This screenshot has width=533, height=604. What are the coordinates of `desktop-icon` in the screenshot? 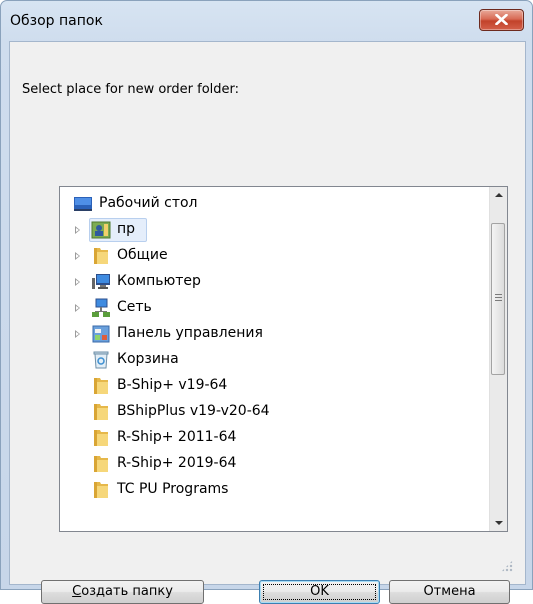 It's located at (83, 204).